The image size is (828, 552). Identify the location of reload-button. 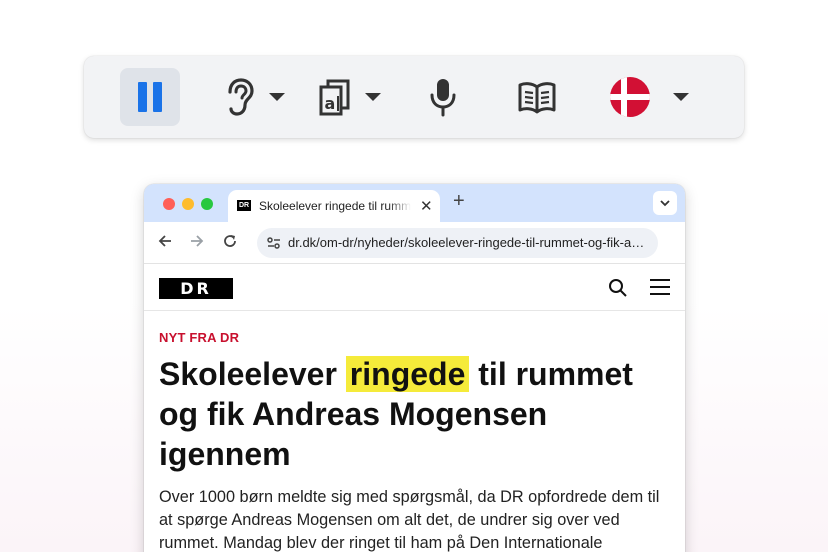
(230, 243).